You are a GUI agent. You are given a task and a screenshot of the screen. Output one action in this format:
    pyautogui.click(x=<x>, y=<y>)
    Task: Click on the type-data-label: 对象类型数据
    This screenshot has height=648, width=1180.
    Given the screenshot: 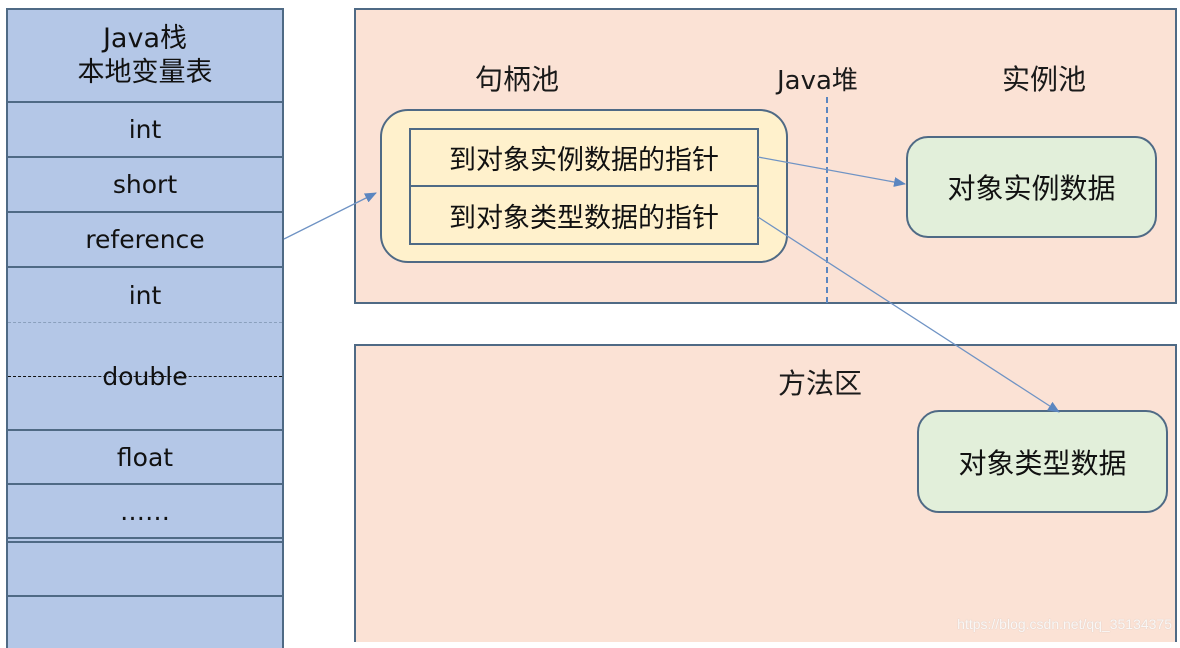 What is the action you would take?
    pyautogui.click(x=1042, y=463)
    